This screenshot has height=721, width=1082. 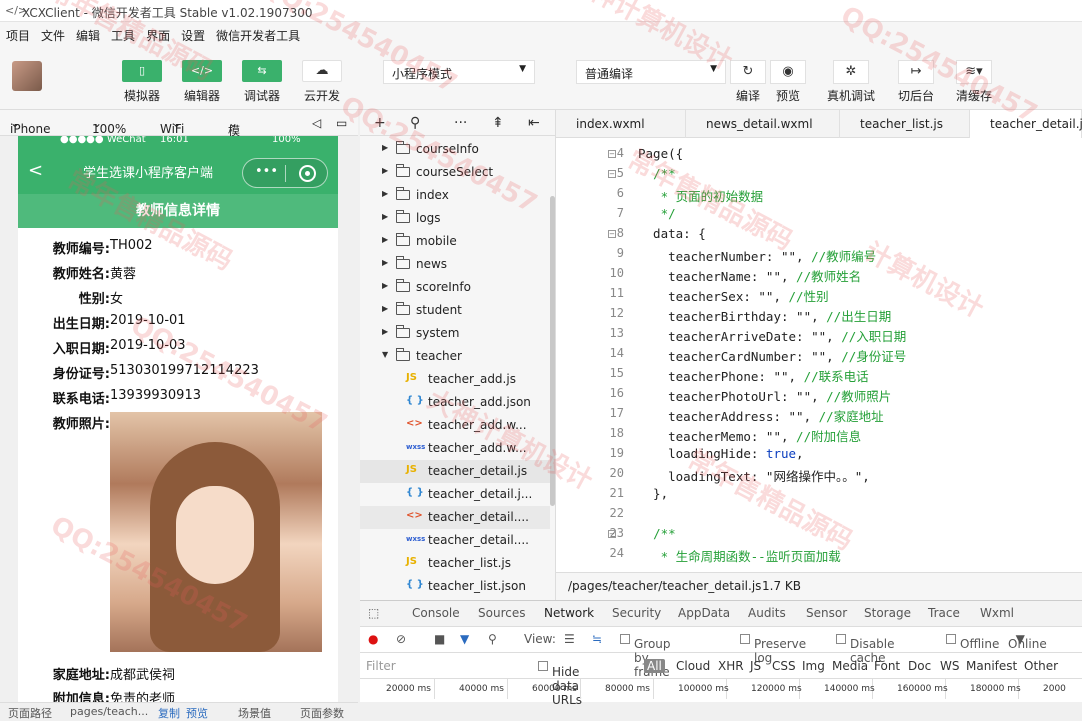 I want to click on operation-select: 模拟操作 ⌄, so click(x=234, y=152).